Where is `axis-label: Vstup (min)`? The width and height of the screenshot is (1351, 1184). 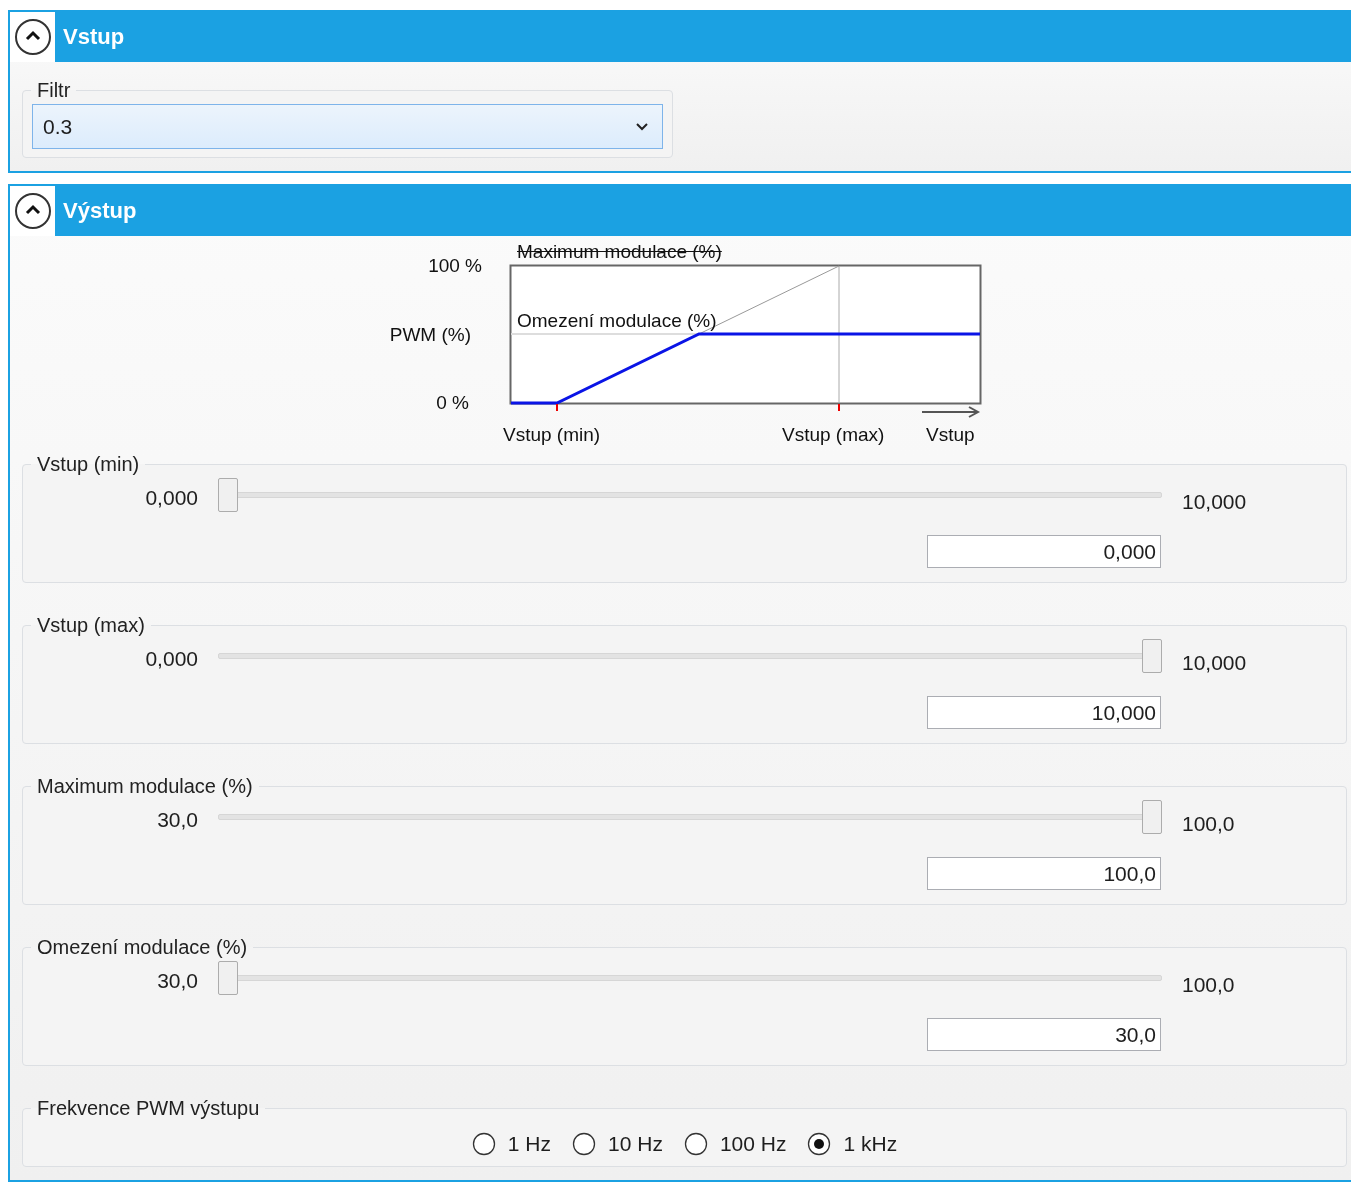 axis-label: Vstup (min) is located at coordinates (552, 435).